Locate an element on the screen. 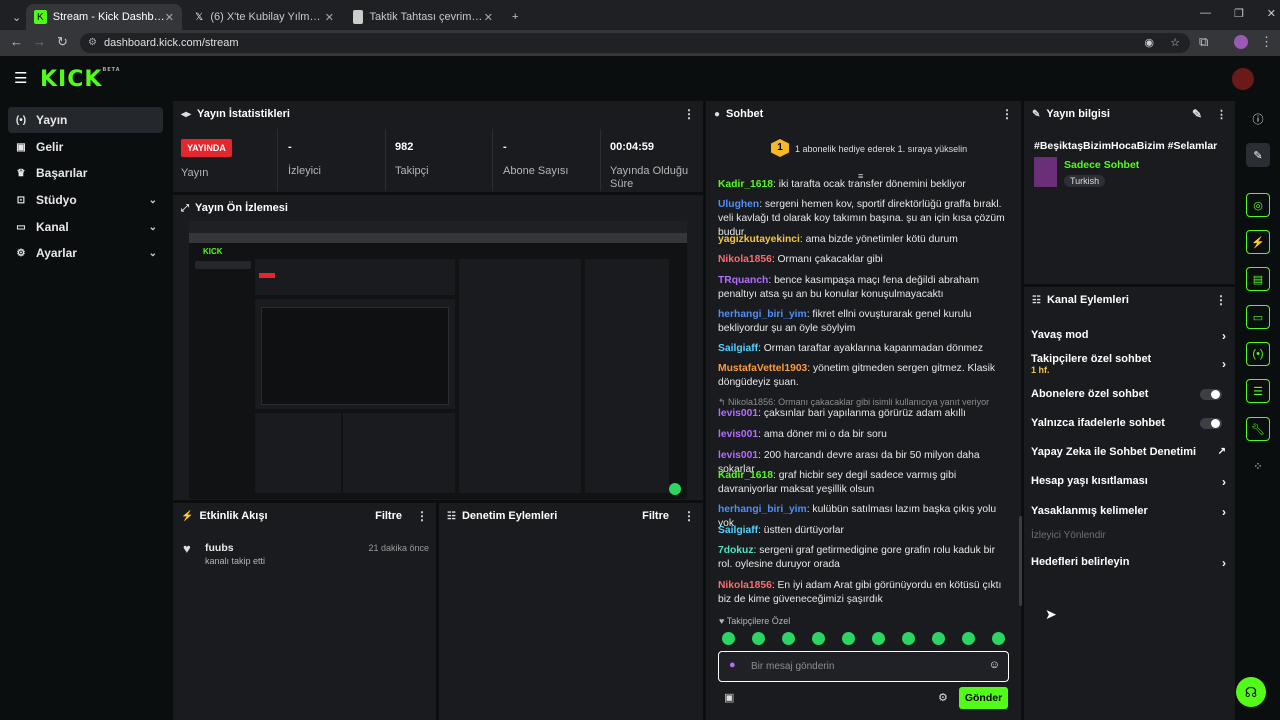 This screenshot has width=1280, height=720. action-slow-mode: Yavaş mod › is located at coordinates (1128, 336).